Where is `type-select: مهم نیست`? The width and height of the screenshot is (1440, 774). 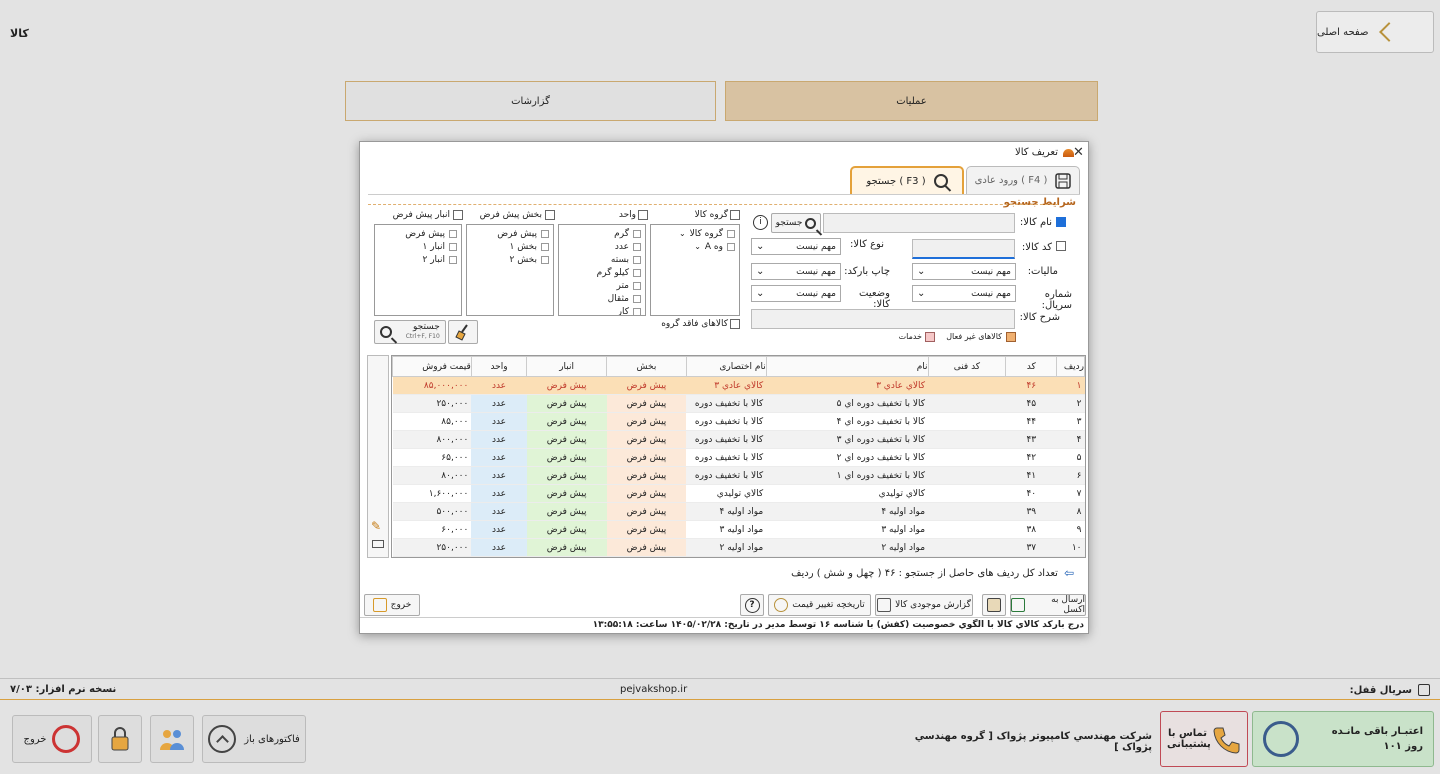 type-select: مهم نیست is located at coordinates (796, 246).